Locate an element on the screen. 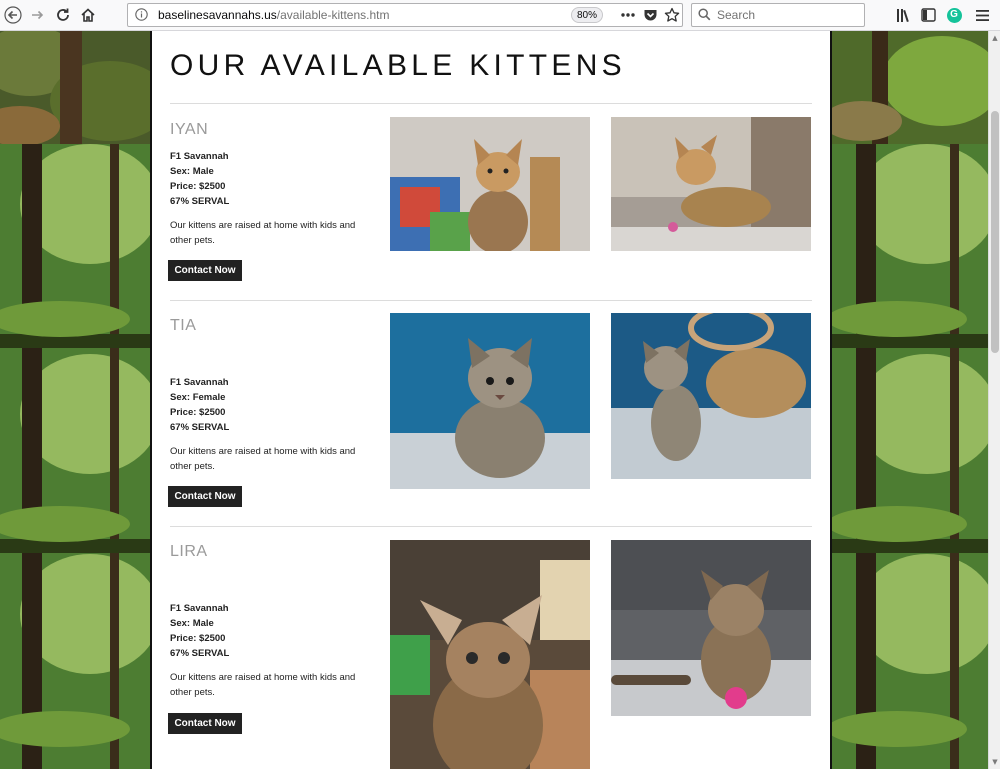 This screenshot has width=1000, height=769. scroll-up-arrow-icon: ▲ is located at coordinates (994, 38).